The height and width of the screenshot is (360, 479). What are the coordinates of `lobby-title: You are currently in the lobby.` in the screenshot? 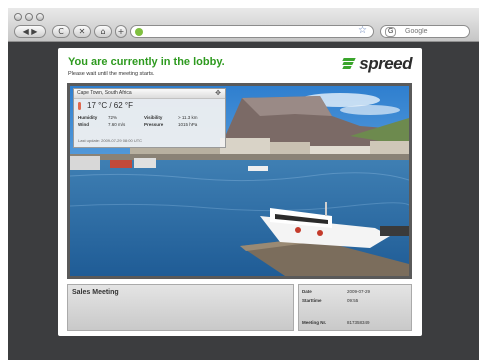 It's located at (146, 62).